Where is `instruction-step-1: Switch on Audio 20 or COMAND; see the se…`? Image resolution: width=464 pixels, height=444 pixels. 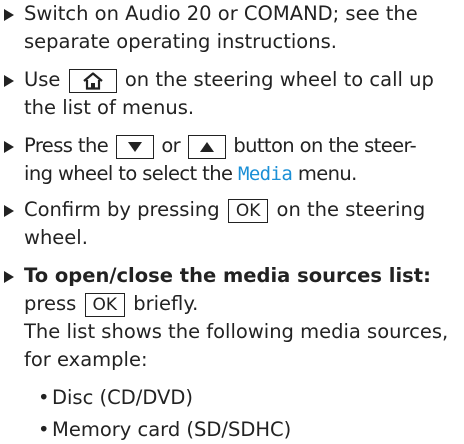 instruction-step-1: Switch on Audio 20 or COMAND; see the se… is located at coordinates (231, 28).